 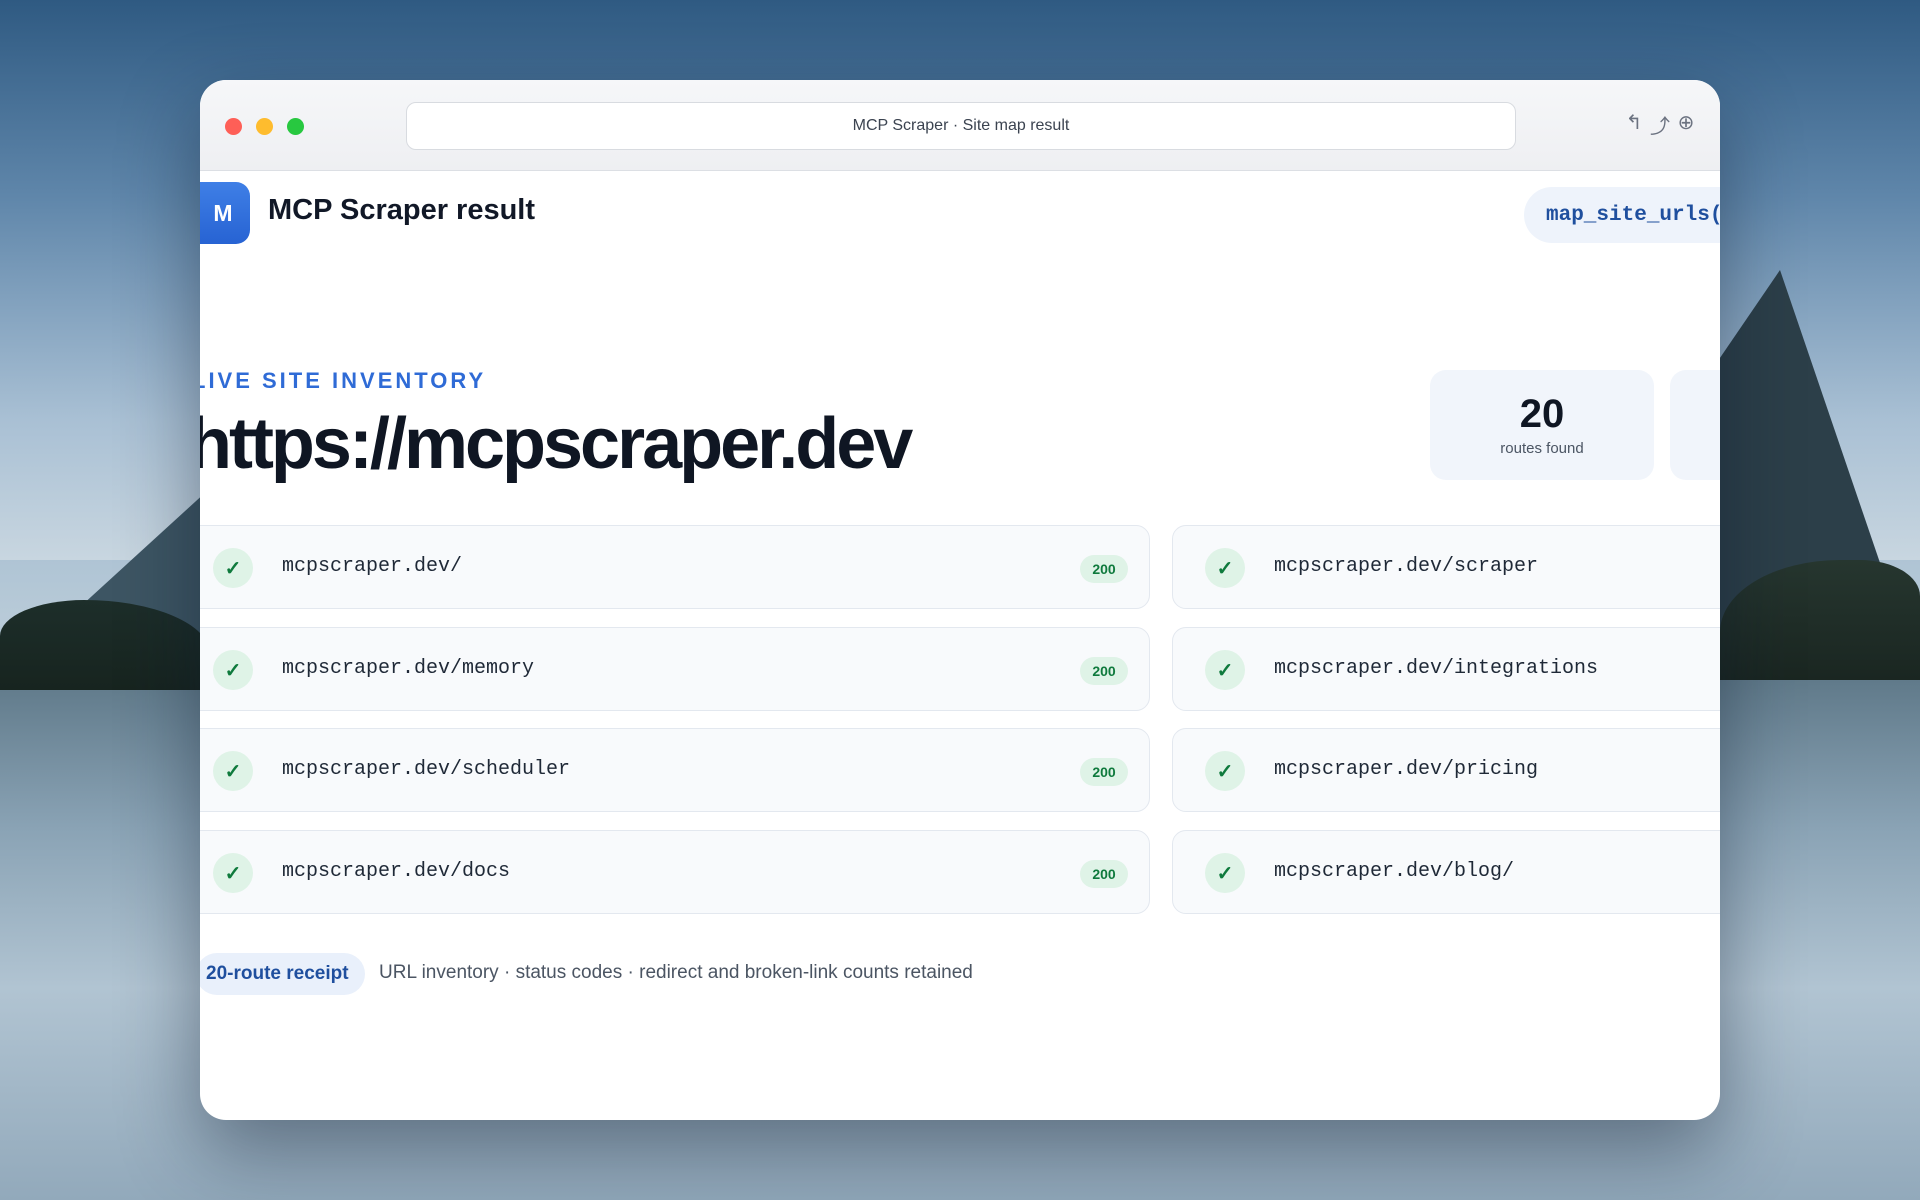 I want to click on tool-name-chip: map_site_urls(, so click(x=1622, y=215).